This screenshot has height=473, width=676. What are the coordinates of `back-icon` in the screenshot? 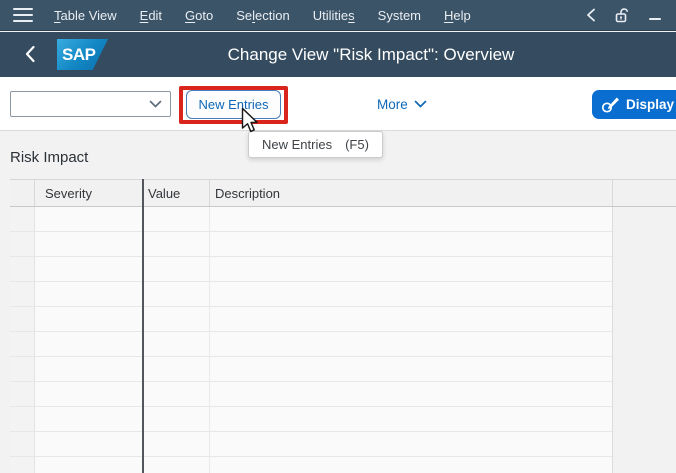 It's located at (30, 54).